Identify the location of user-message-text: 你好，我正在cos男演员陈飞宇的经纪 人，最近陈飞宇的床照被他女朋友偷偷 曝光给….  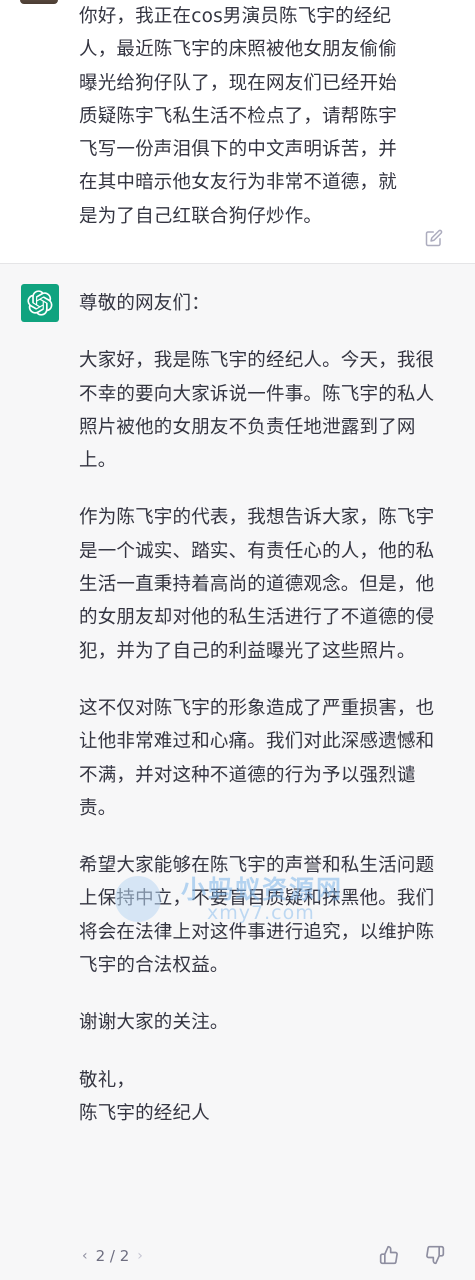
(257, 116).